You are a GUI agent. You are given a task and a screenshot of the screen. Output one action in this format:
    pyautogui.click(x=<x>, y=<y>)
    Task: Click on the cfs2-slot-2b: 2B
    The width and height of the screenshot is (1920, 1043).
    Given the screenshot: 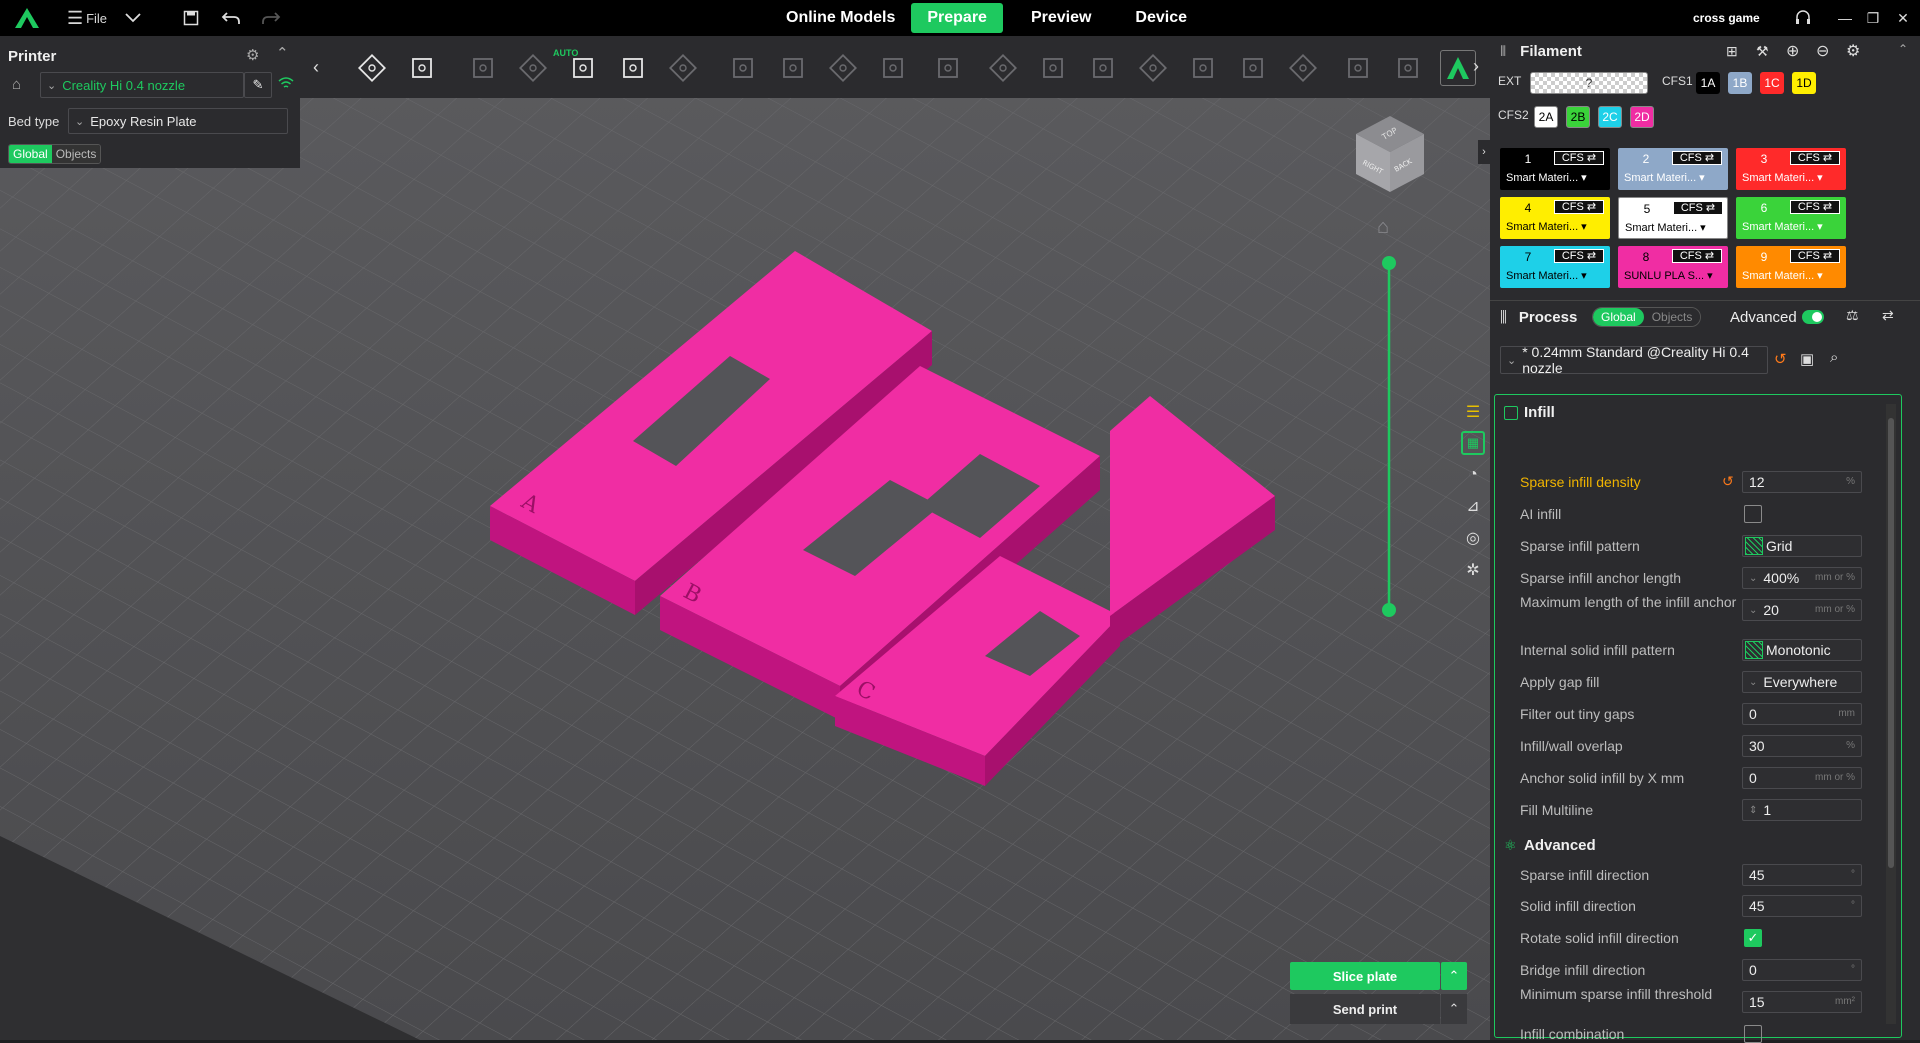 What is the action you would take?
    pyautogui.click(x=1578, y=117)
    